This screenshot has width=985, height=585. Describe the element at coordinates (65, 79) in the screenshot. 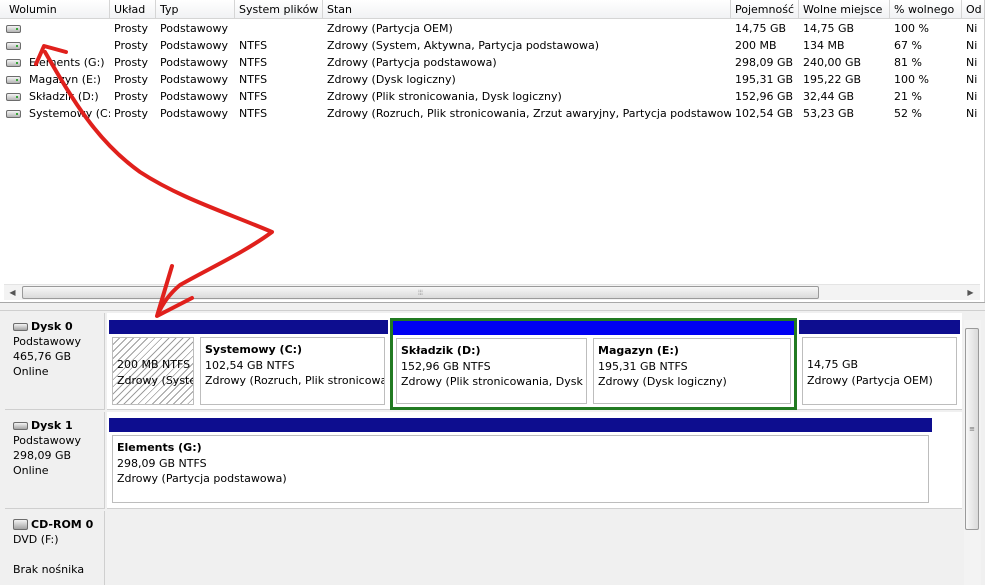

I see `volume-cell-volume: Magazyn (E:)` at that location.